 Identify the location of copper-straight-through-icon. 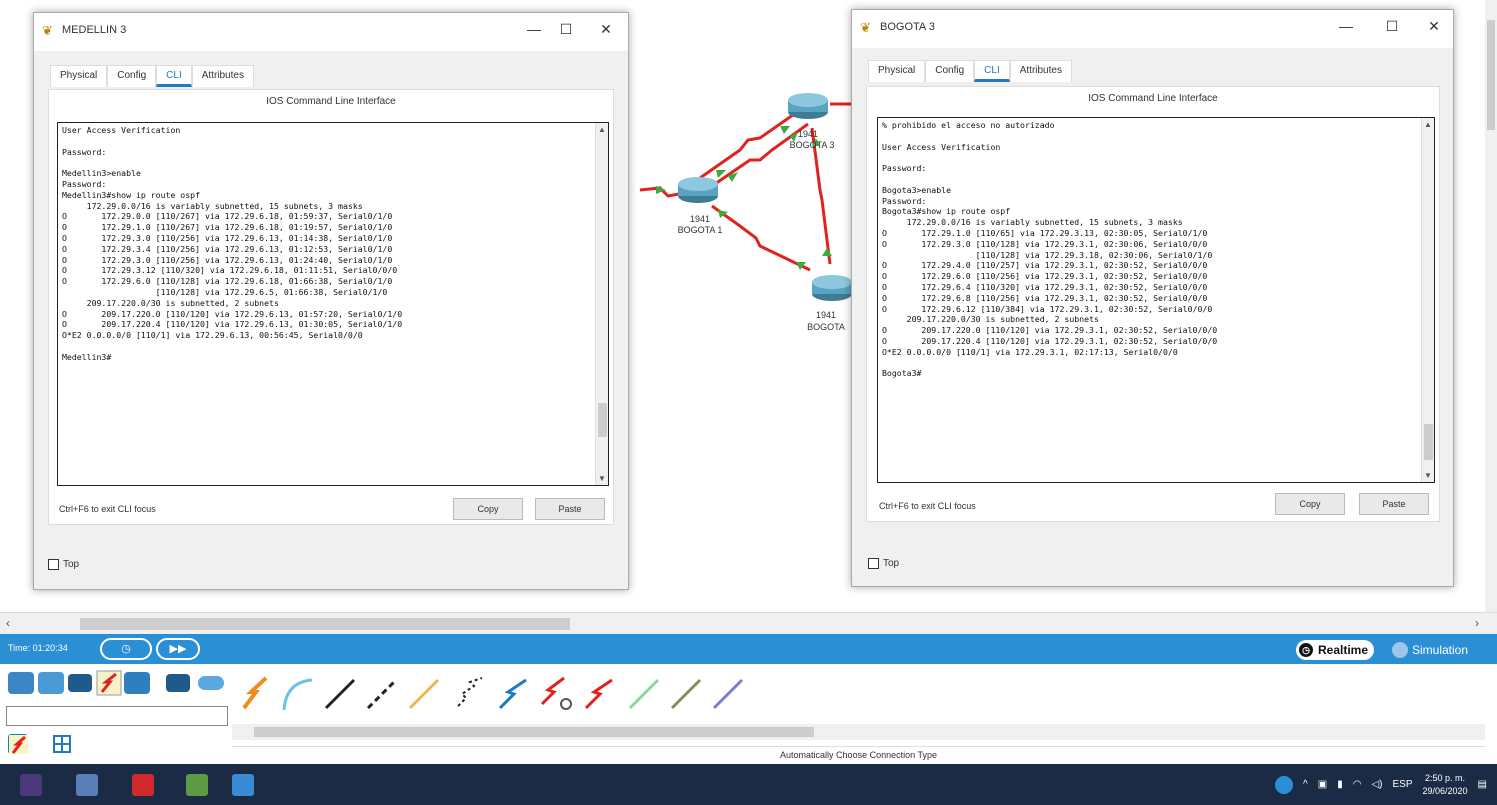
(340, 694).